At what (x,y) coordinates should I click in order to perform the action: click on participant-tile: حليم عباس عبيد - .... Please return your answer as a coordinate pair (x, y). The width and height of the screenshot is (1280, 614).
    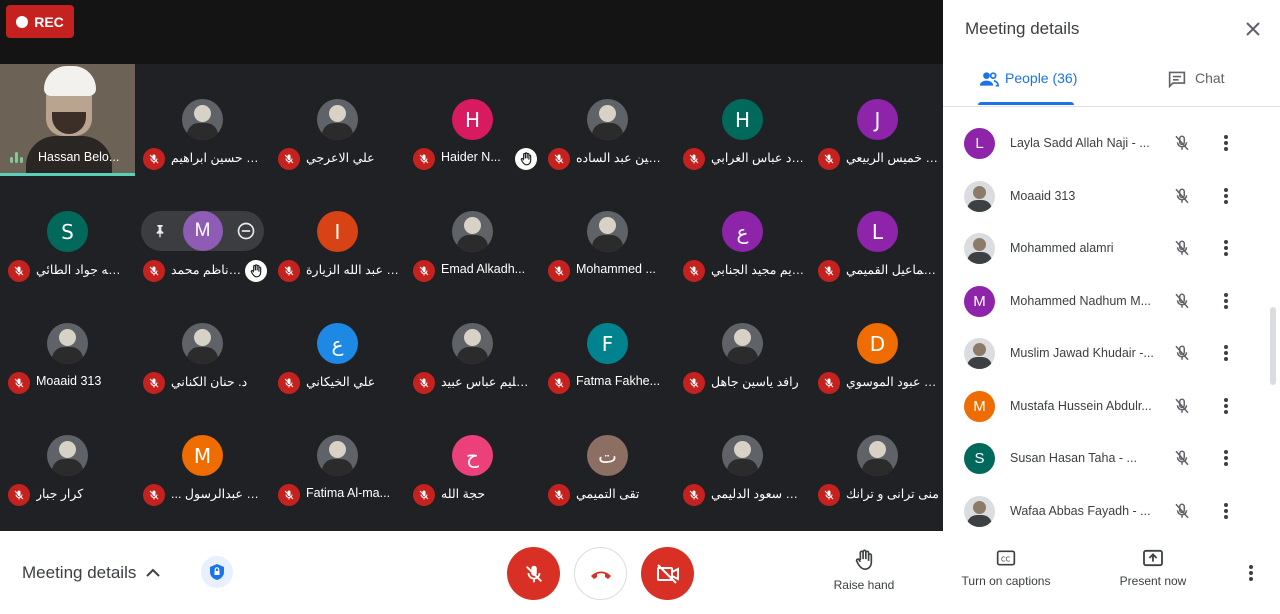
    Looking at the image, I should click on (472, 344).